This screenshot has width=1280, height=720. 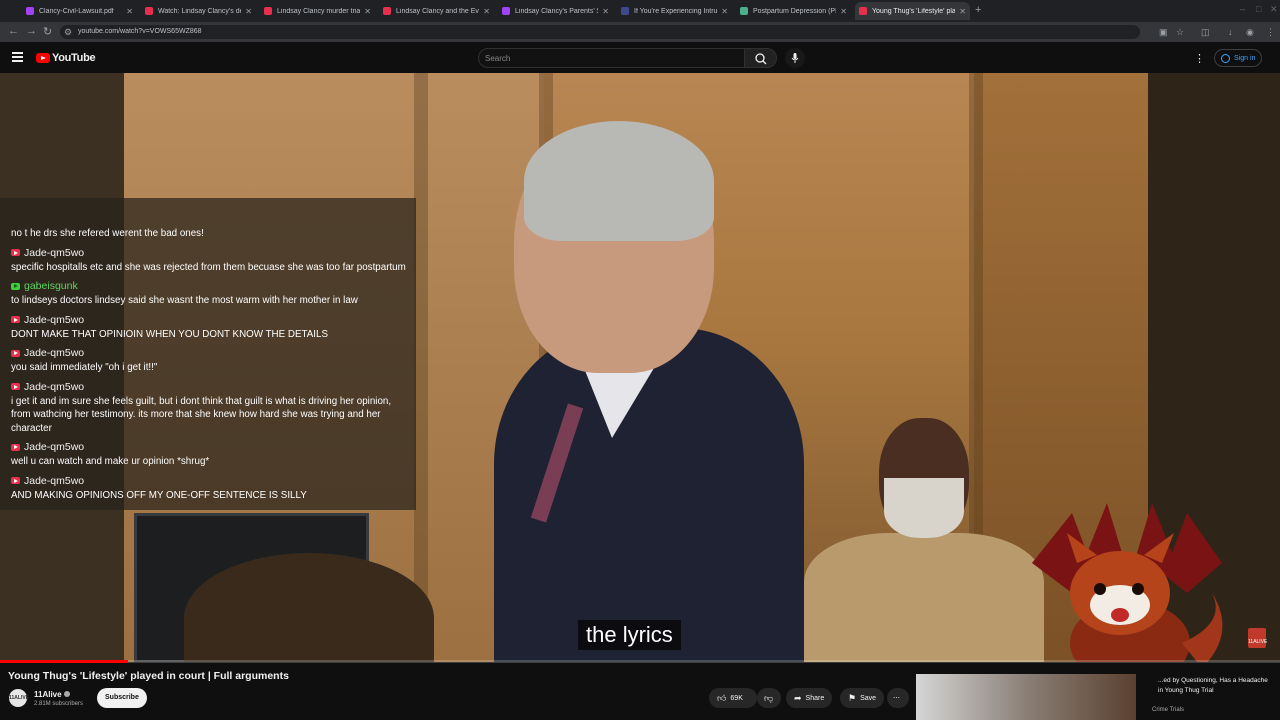 What do you see at coordinates (140, 31) in the screenshot?
I see `url-text: youtube.com/watch?v=VOWS65WZ868` at bounding box center [140, 31].